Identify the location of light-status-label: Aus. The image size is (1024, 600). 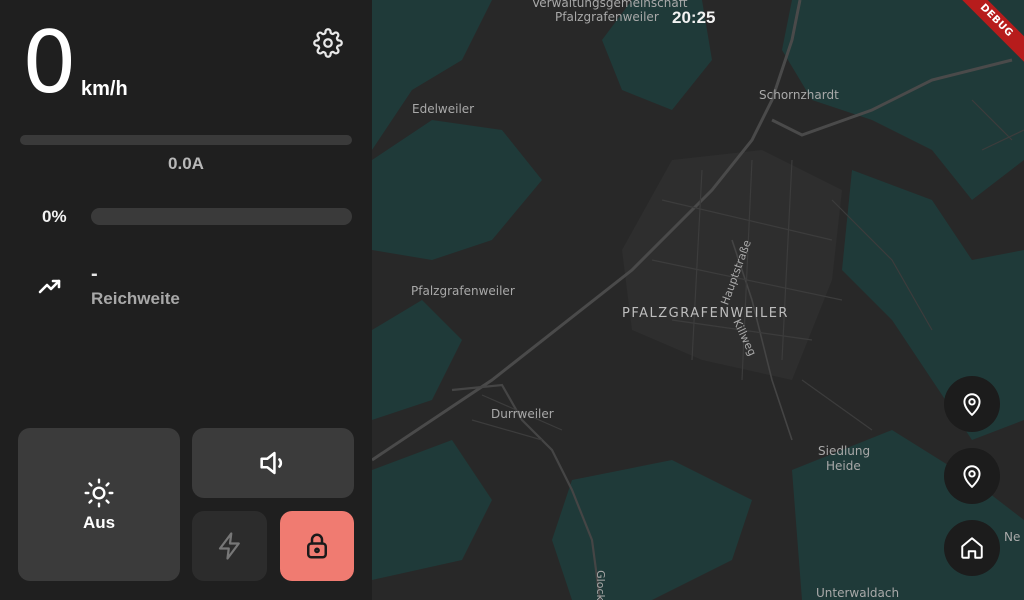
(99, 522).